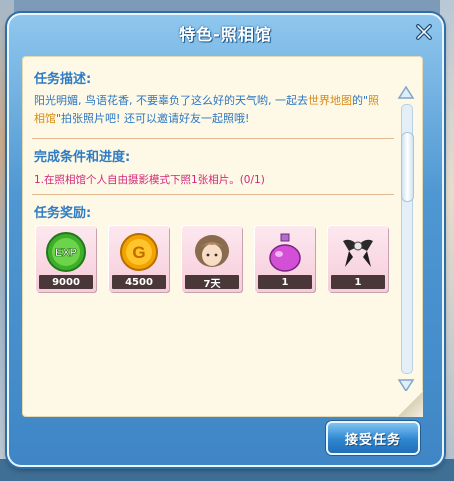 The height and width of the screenshot is (481, 454). Describe the element at coordinates (63, 79) in the screenshot. I see `description-heading: 任务描述:` at that location.